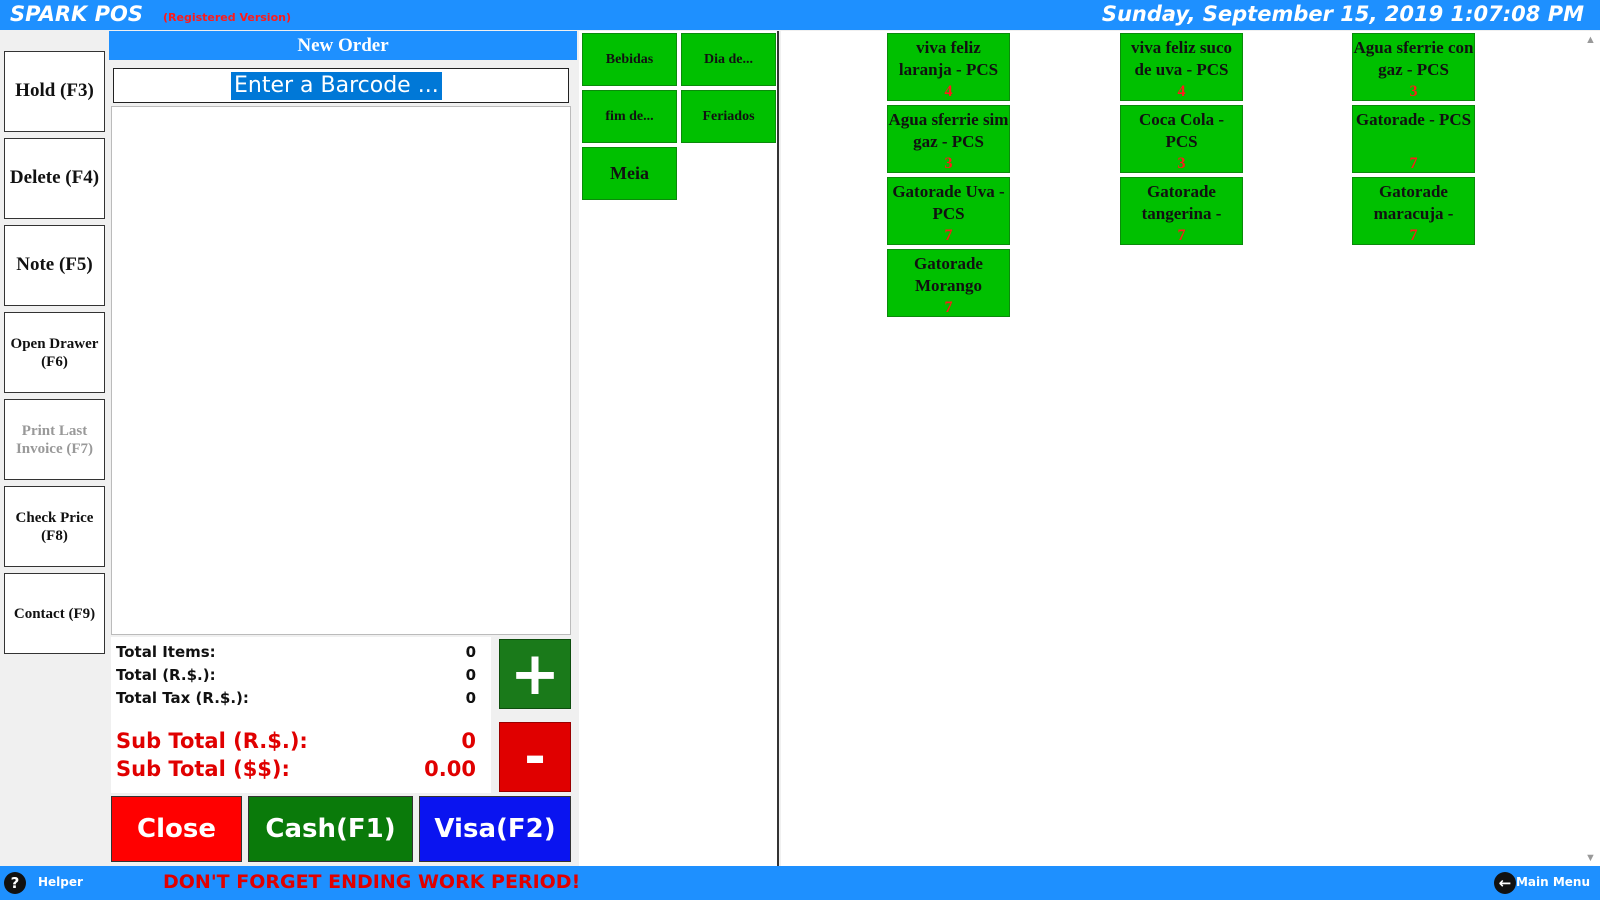  Describe the element at coordinates (54, 178) in the screenshot. I see `delete-button: Delete (F4)` at that location.